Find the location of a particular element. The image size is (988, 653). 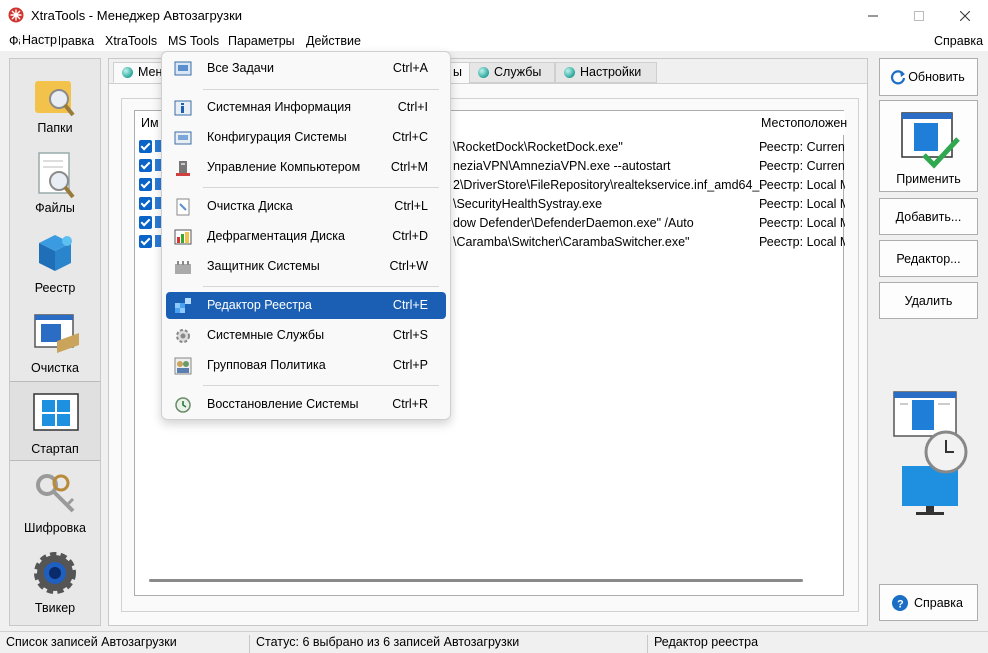

minimize-button is located at coordinates (873, 15).